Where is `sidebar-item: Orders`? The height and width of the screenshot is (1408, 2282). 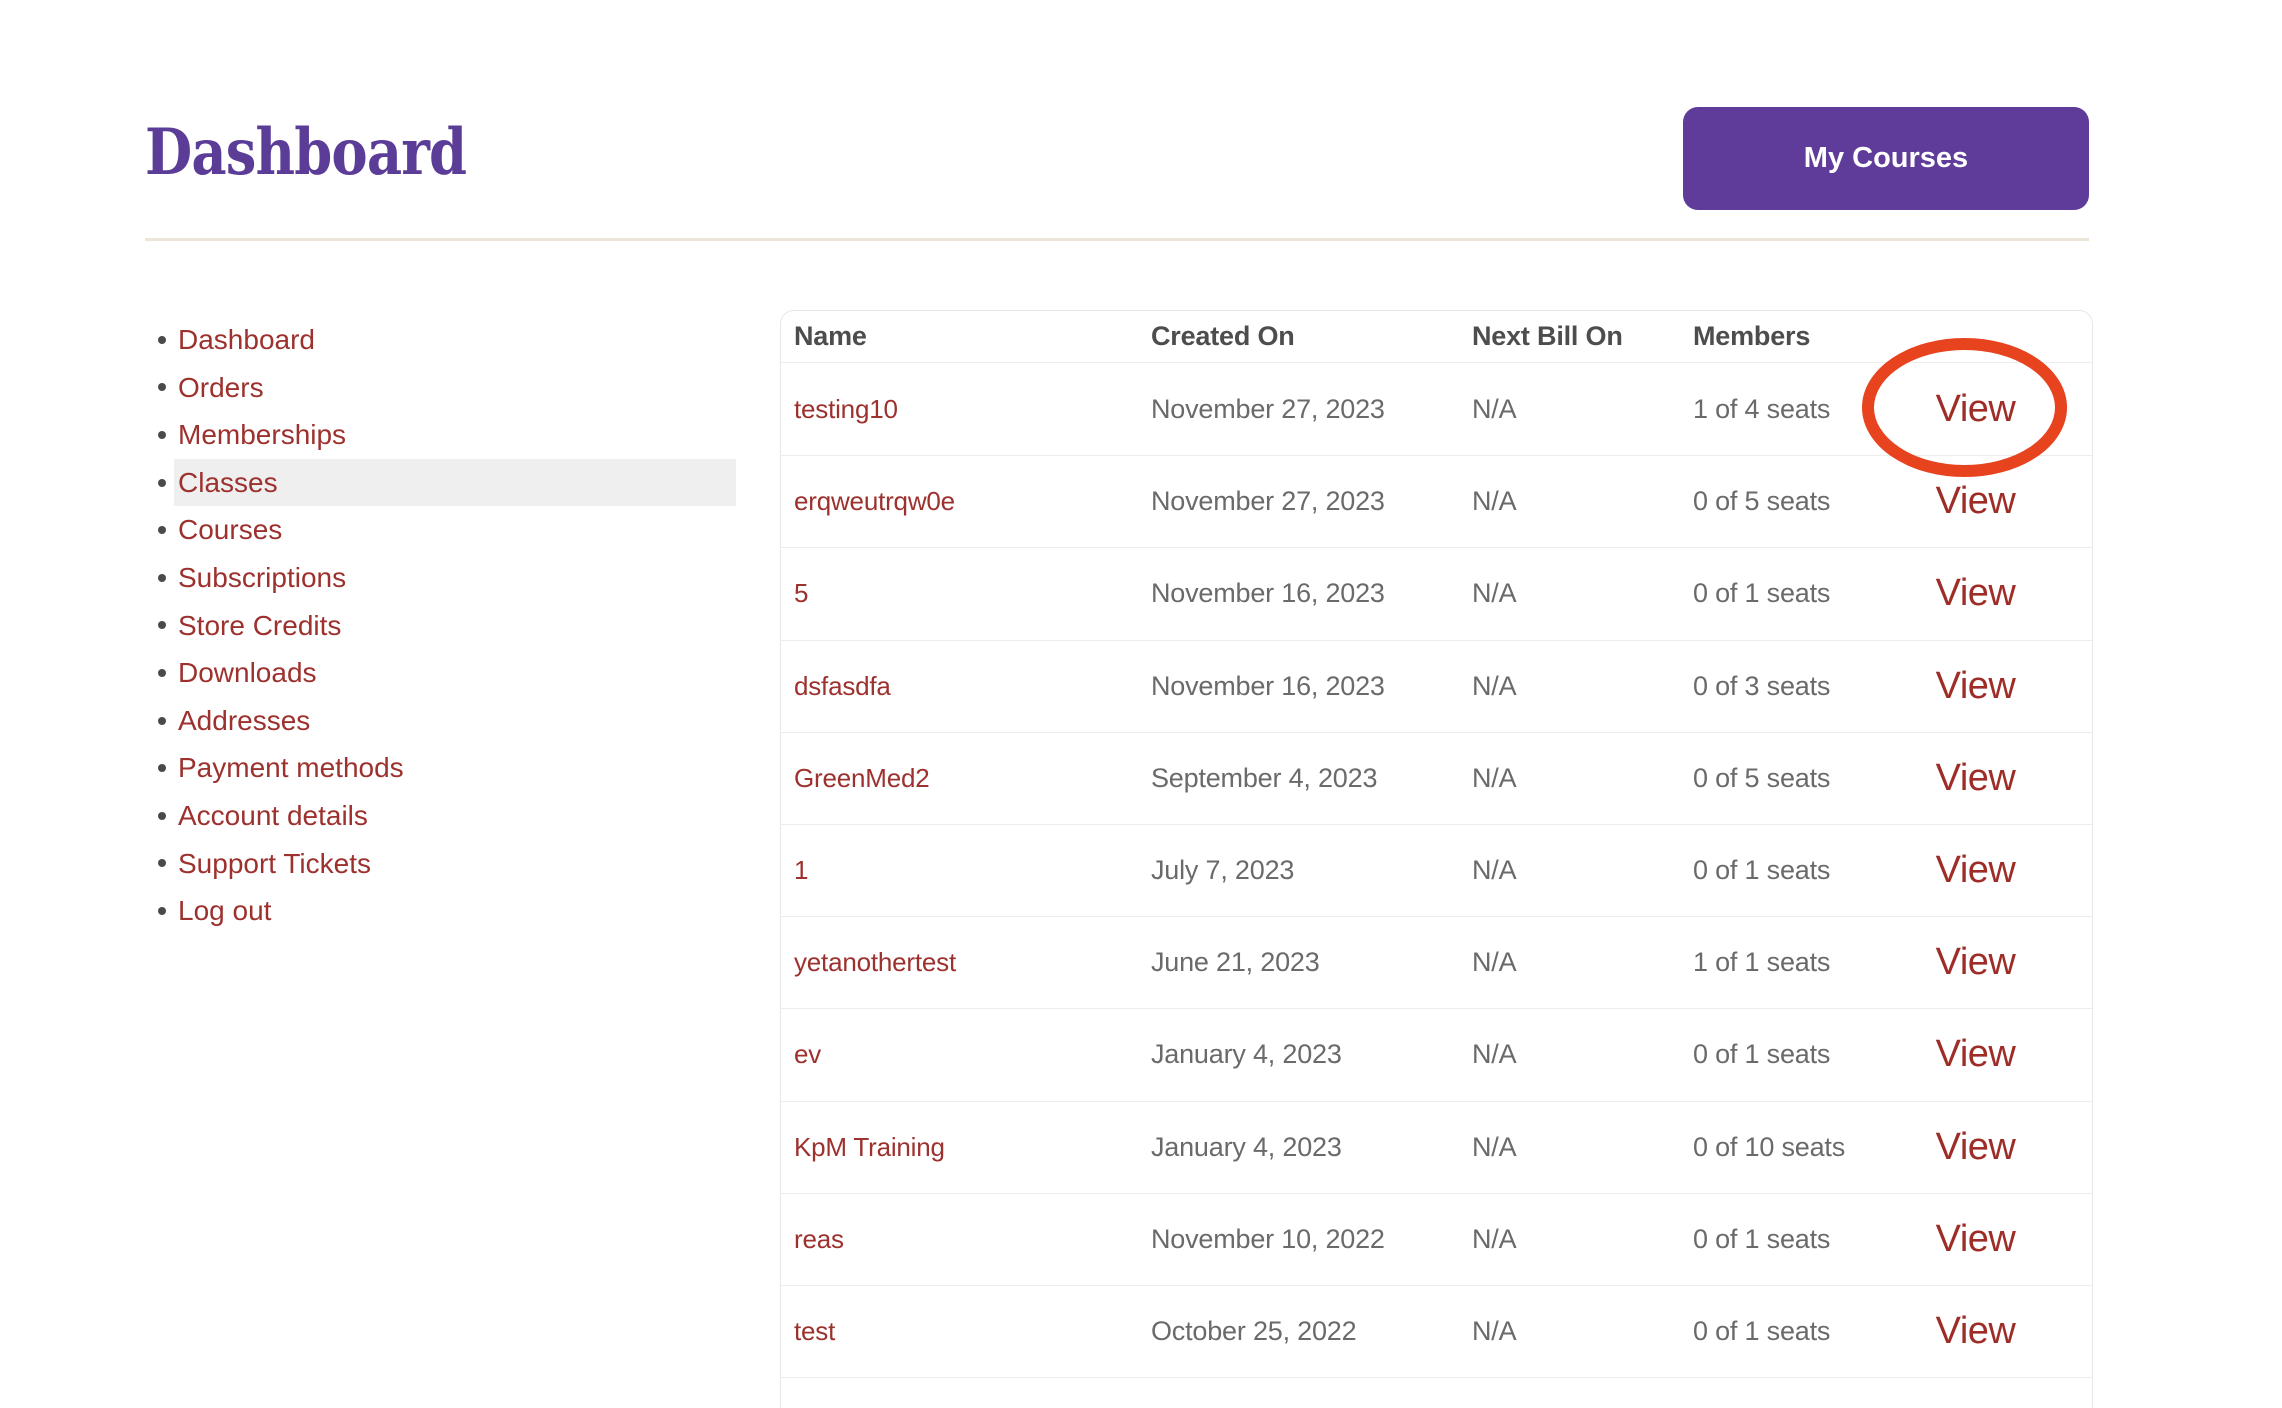
sidebar-item: Orders is located at coordinates (444, 388).